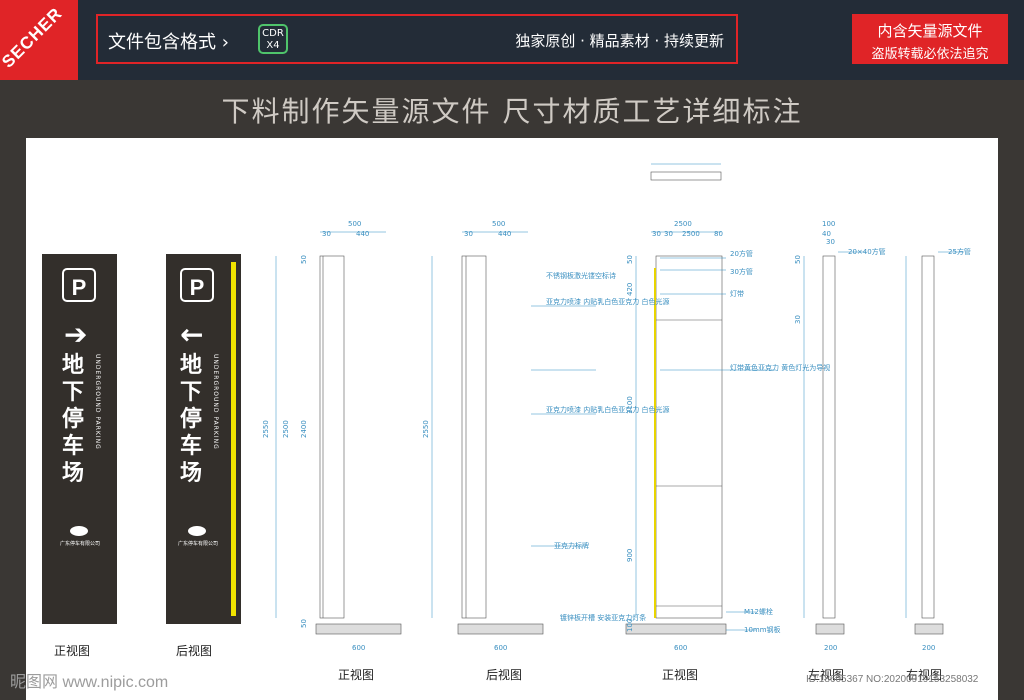 This screenshot has height=700, width=1024. Describe the element at coordinates (826, 234) in the screenshot. I see `dim-top: 40` at that location.